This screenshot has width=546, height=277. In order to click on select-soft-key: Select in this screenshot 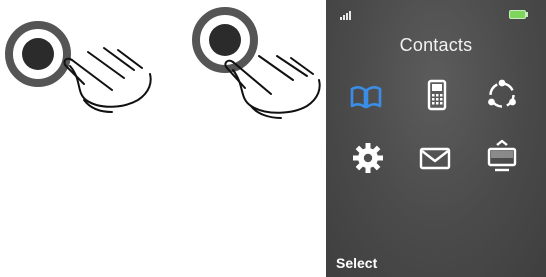, I will do `click(356, 263)`.